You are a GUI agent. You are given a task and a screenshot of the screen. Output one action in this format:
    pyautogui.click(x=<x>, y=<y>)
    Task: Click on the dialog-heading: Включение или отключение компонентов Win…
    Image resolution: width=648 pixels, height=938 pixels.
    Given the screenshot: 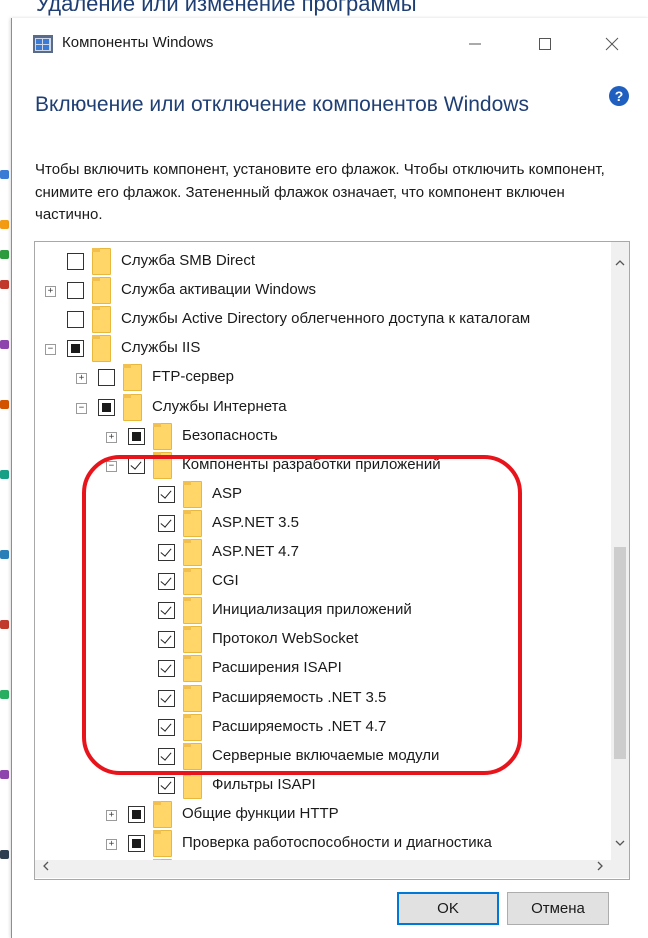 What is the action you would take?
    pyautogui.click(x=282, y=104)
    